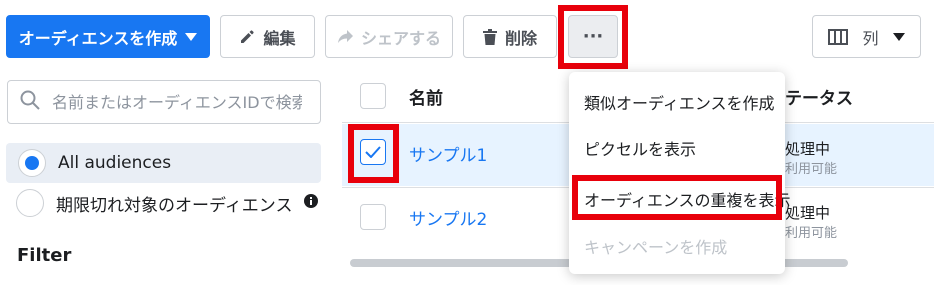 This screenshot has width=934, height=285. Describe the element at coordinates (870, 38) in the screenshot. I see `columns-label: 列` at that location.